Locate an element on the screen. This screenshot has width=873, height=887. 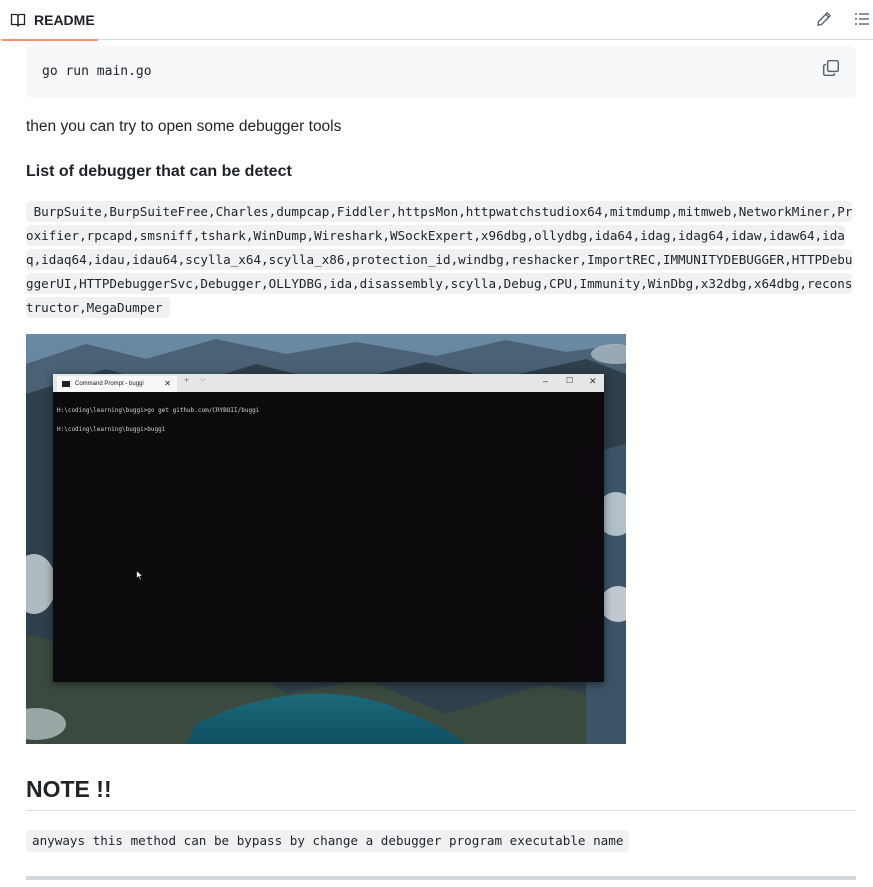
tab-underline is located at coordinates (50, 40).